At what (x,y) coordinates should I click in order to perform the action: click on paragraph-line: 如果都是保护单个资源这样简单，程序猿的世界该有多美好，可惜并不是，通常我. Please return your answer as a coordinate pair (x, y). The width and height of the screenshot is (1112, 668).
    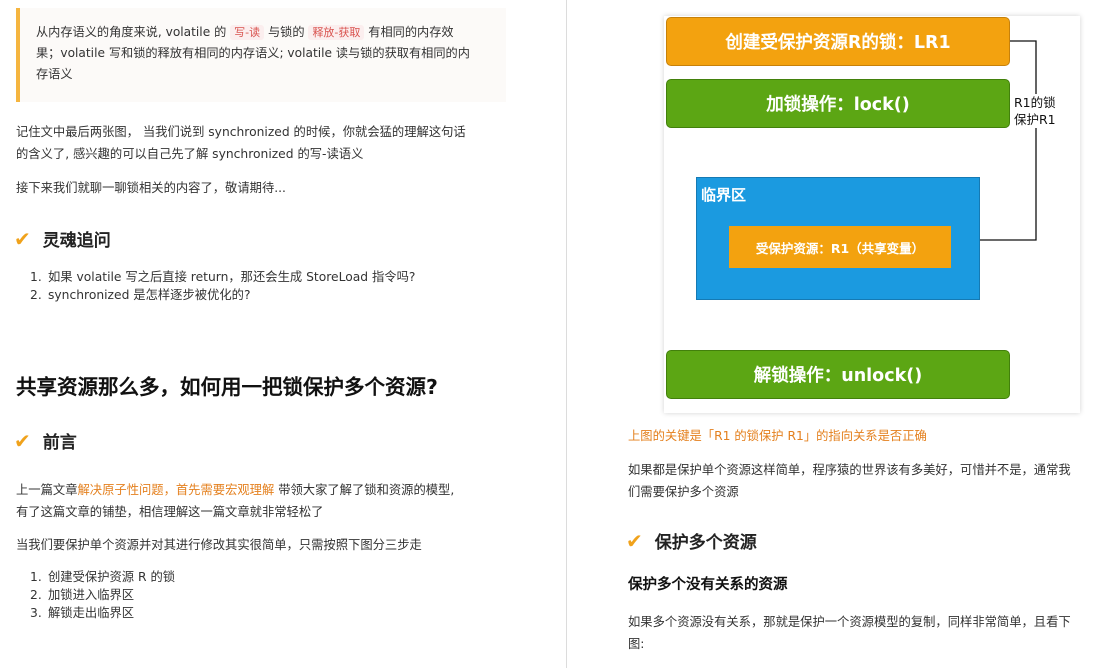
    Looking at the image, I should click on (849, 470).